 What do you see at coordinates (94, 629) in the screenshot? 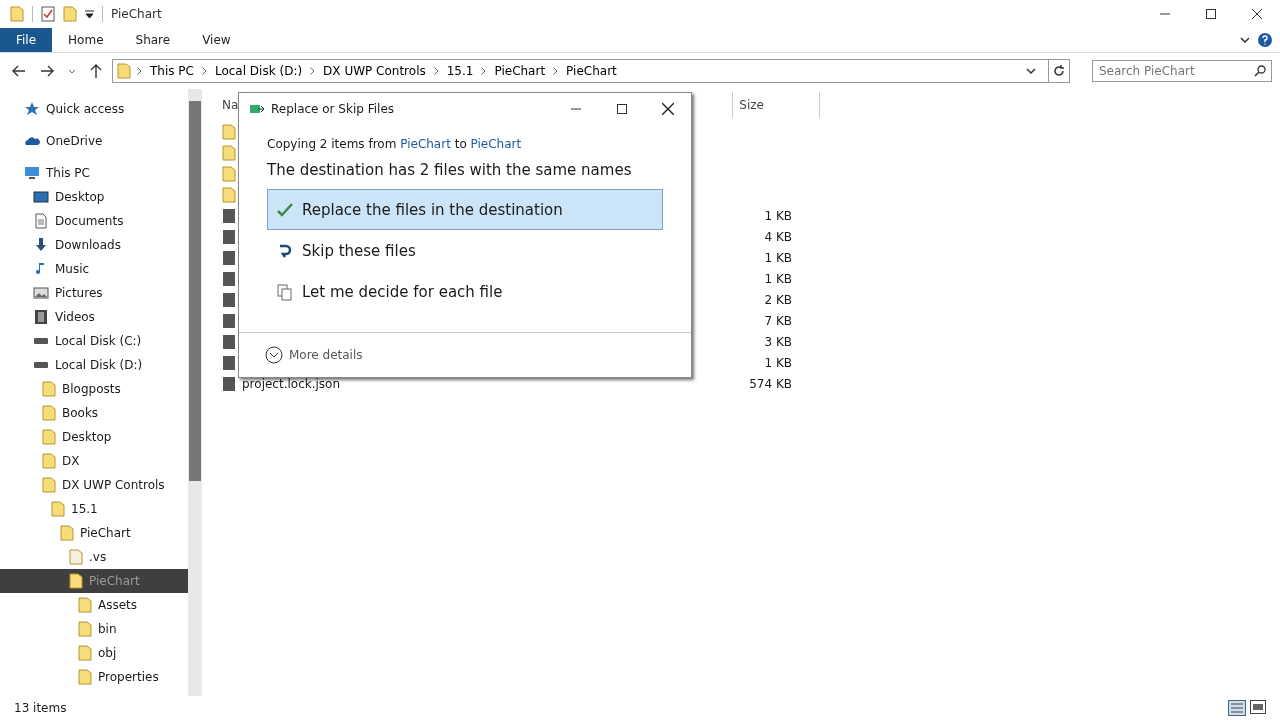
I see `navigation-item: bin` at bounding box center [94, 629].